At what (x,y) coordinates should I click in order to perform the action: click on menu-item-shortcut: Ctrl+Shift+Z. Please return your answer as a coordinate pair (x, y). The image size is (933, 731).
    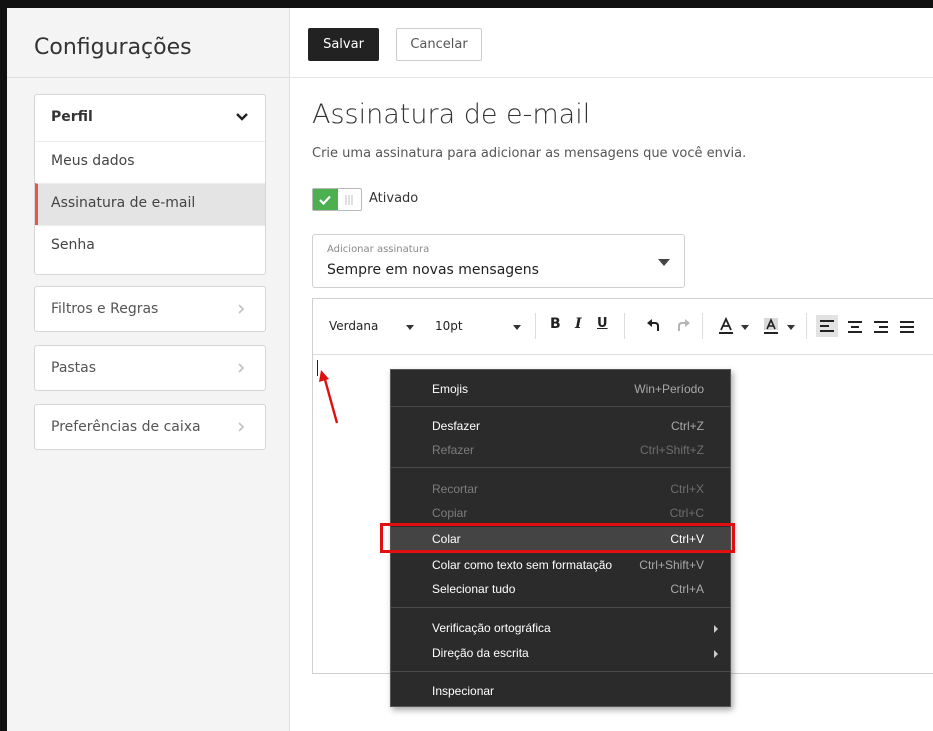
    Looking at the image, I should click on (671, 450).